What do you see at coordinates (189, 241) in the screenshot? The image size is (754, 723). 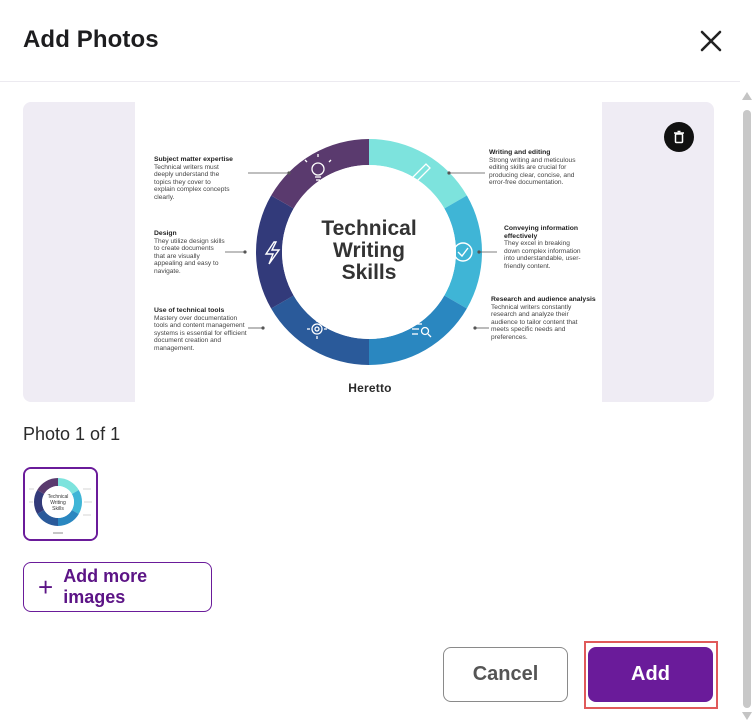 I see `info-line: They utilize design skills` at bounding box center [189, 241].